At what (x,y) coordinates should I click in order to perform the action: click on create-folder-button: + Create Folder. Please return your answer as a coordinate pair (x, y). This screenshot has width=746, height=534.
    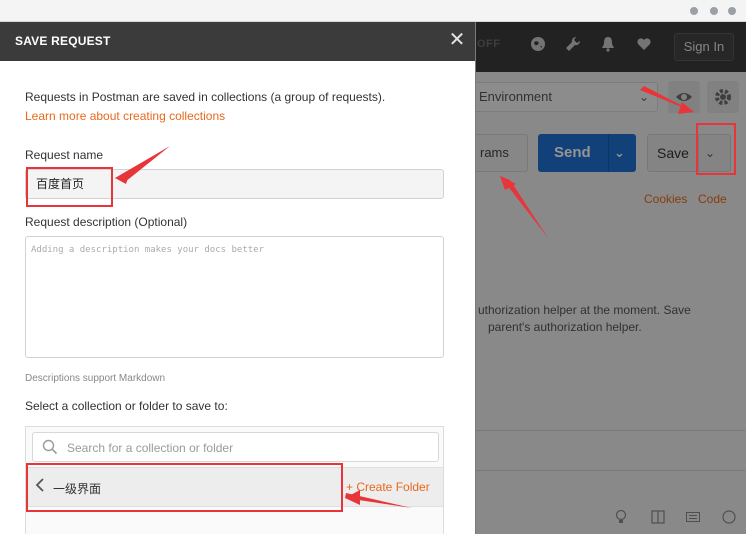
    Looking at the image, I should click on (388, 487).